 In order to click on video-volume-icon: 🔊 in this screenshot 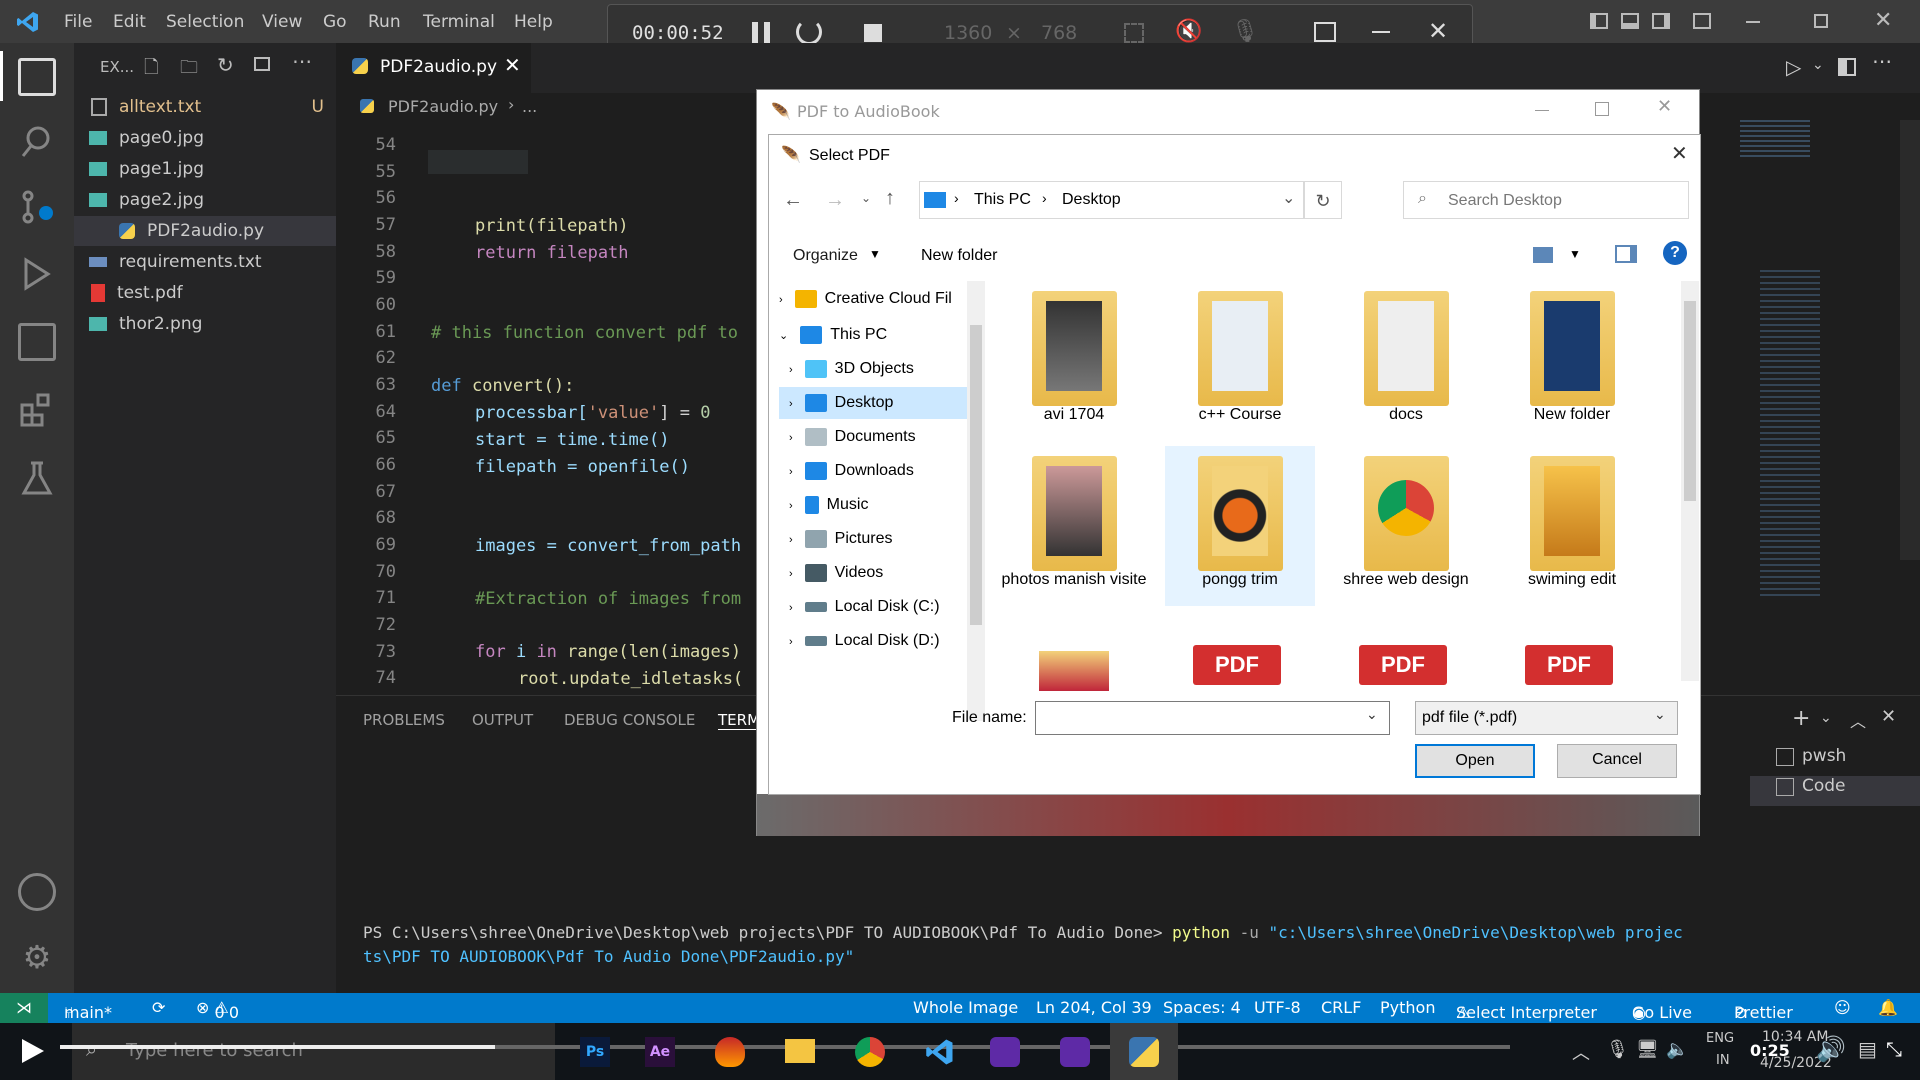, I will do `click(1831, 1049)`.